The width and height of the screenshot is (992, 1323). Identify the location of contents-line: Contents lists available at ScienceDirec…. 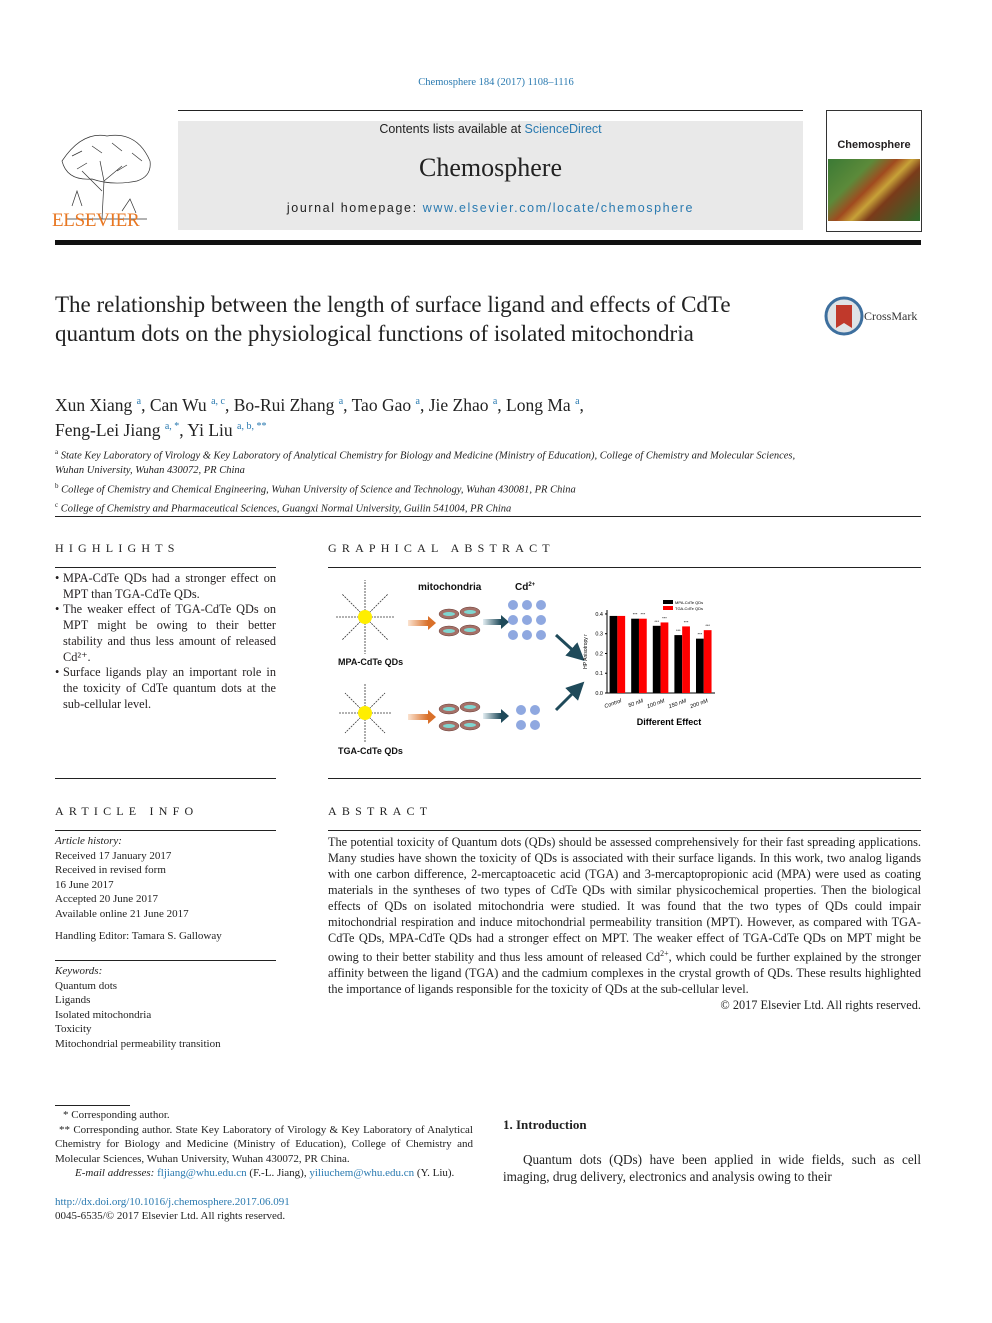
(490, 129).